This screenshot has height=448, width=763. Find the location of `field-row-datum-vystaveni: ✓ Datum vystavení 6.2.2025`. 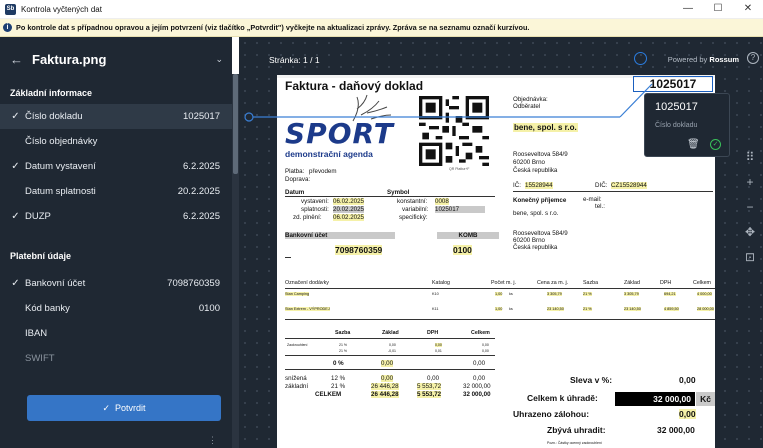

field-row-datum-vystaveni: ✓ Datum vystavení 6.2.2025 is located at coordinates (116, 166).